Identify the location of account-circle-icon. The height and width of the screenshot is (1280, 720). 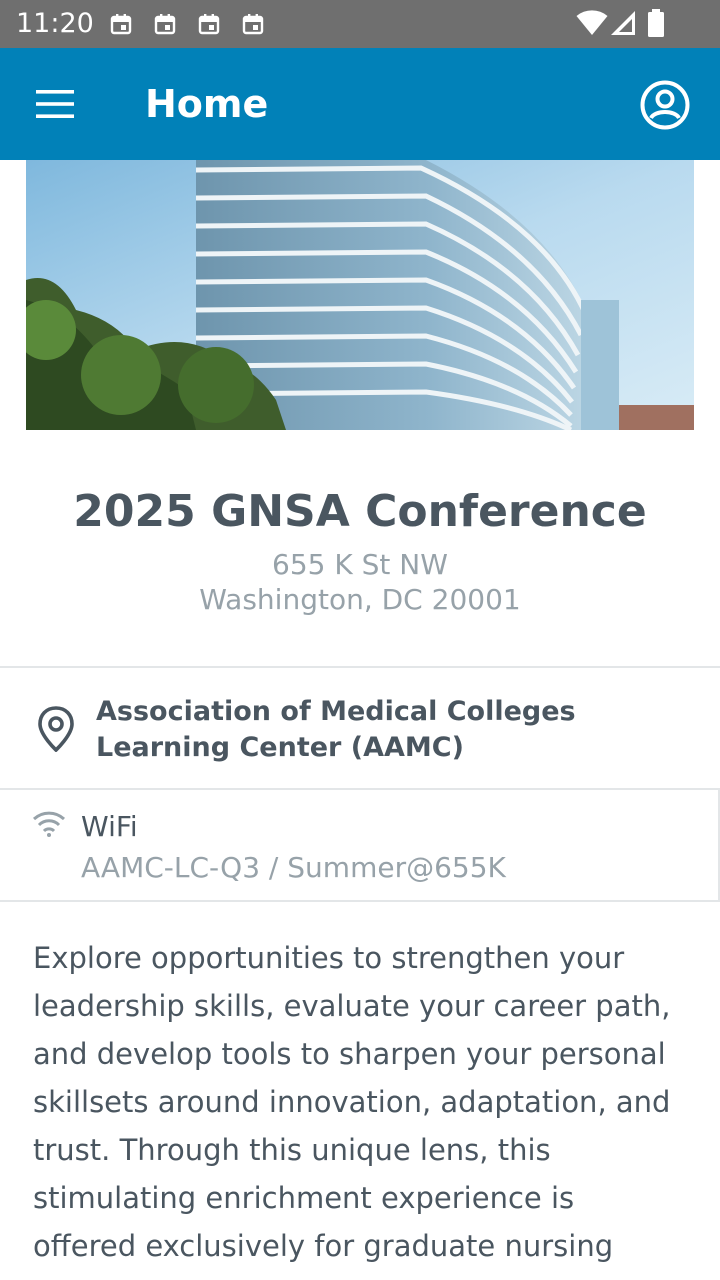
(665, 105).